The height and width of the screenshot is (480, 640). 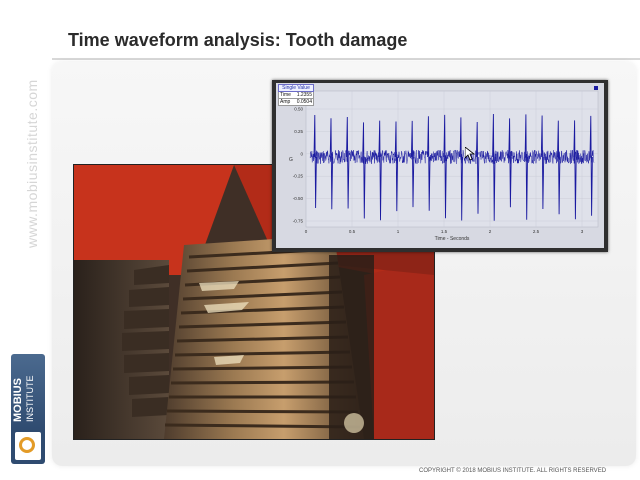 I want to click on x-tick-label: 0, so click(x=306, y=231).